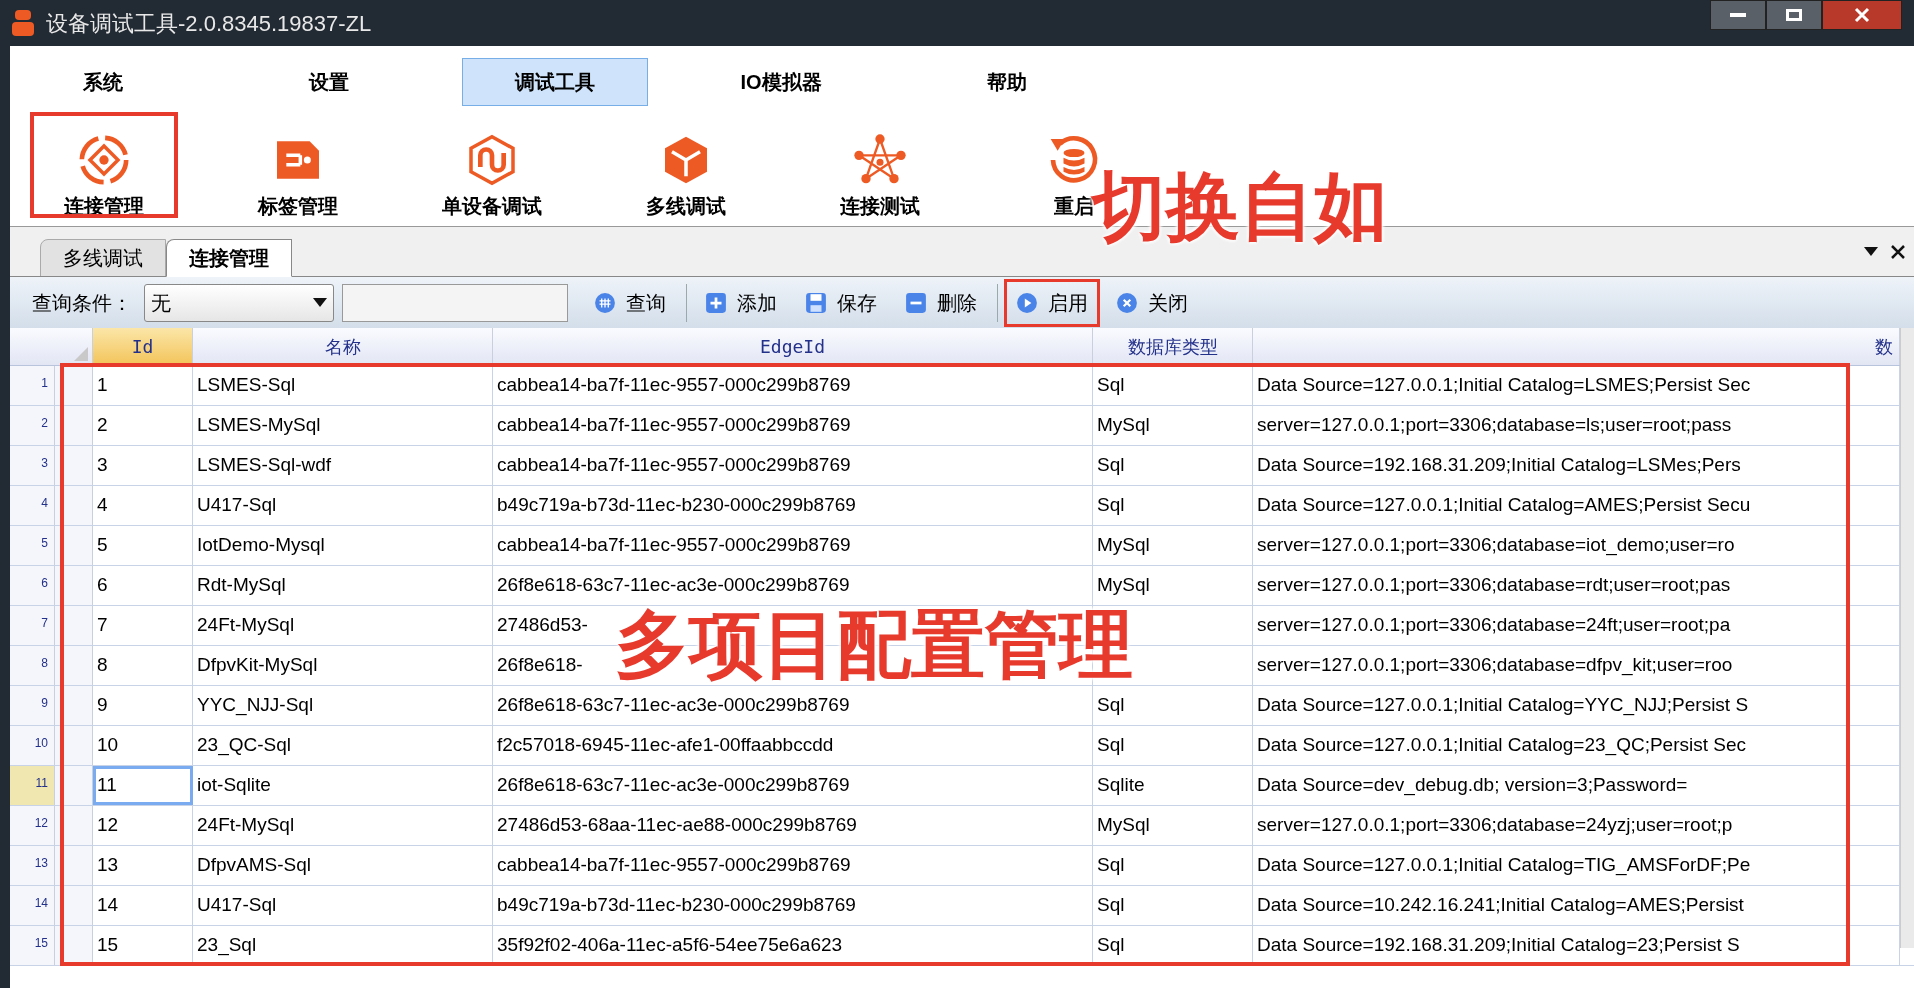 This screenshot has width=1914, height=988. Describe the element at coordinates (102, 625) in the screenshot. I see `table-cell: 7` at that location.